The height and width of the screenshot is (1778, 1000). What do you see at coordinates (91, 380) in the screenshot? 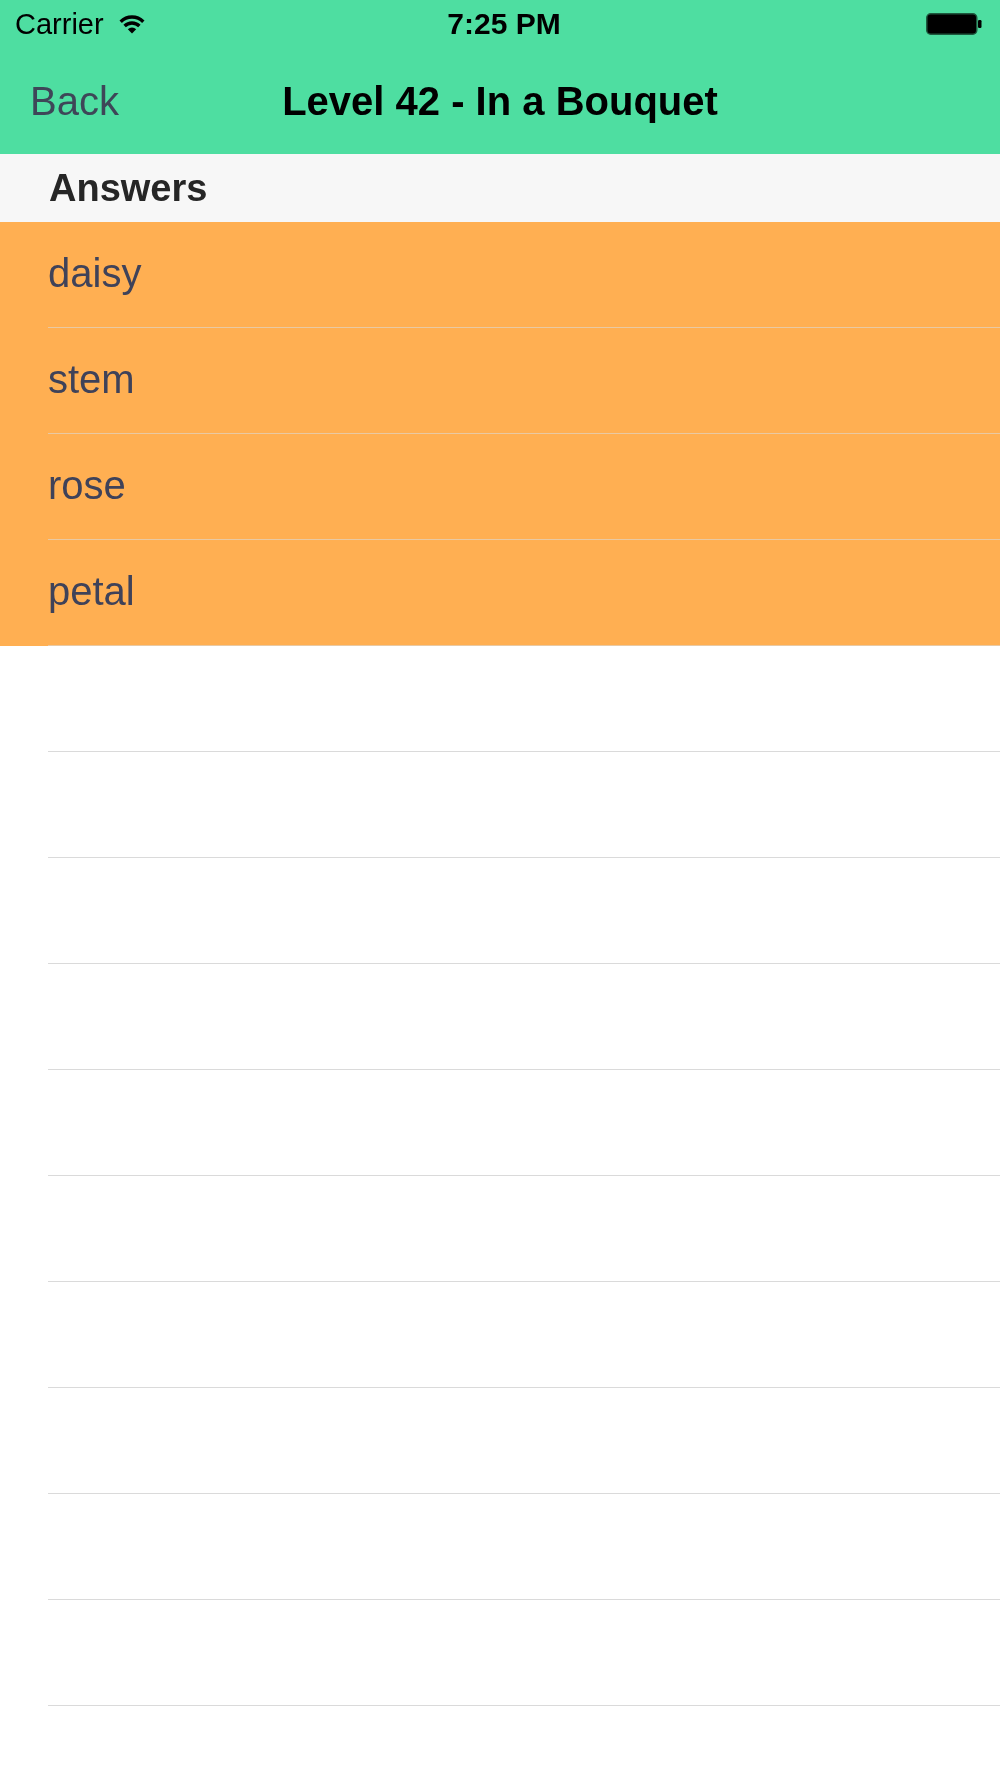
I see `answer-text: stem` at bounding box center [91, 380].